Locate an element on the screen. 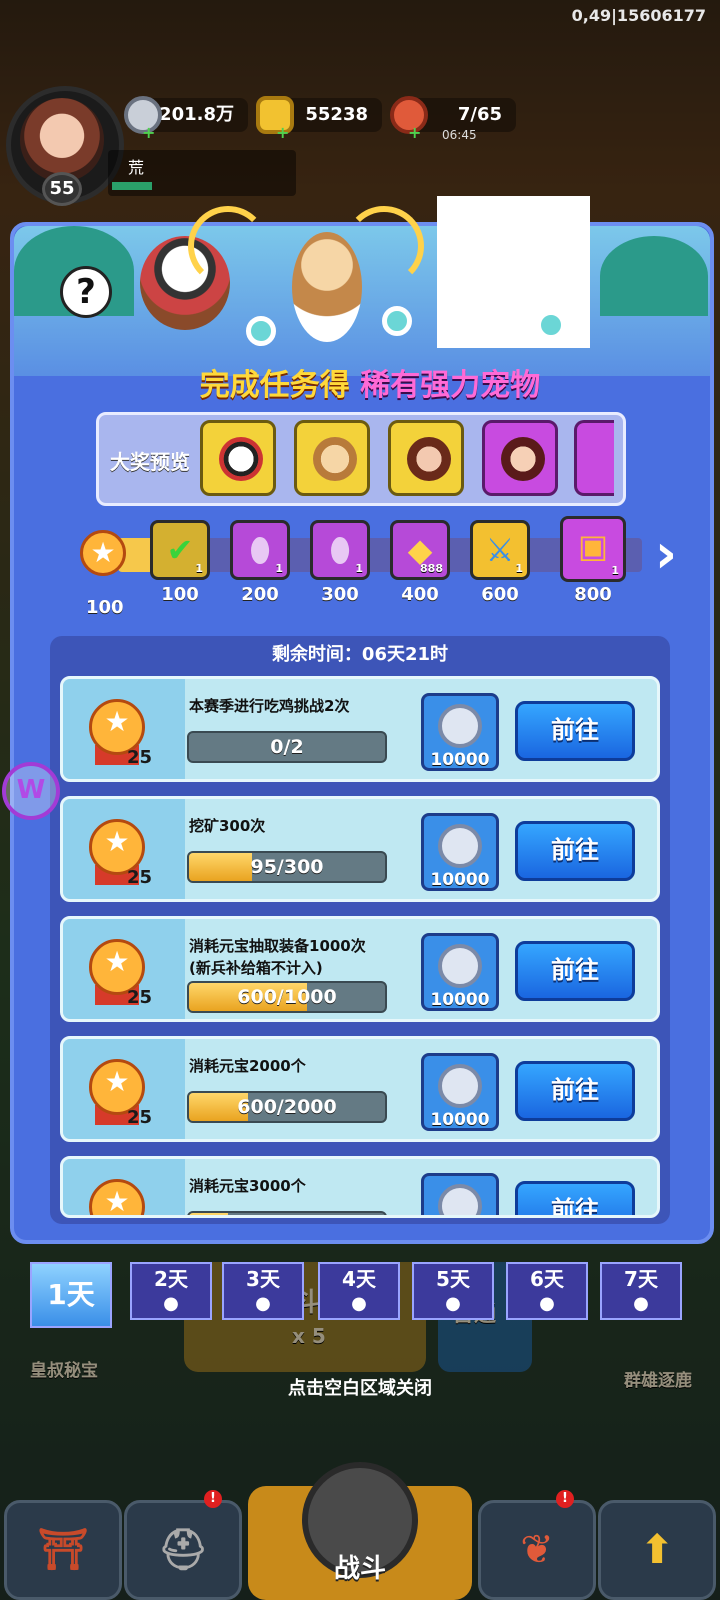 The height and width of the screenshot is (1600, 720). rooster-icon: ❦ is located at coordinates (537, 1550).